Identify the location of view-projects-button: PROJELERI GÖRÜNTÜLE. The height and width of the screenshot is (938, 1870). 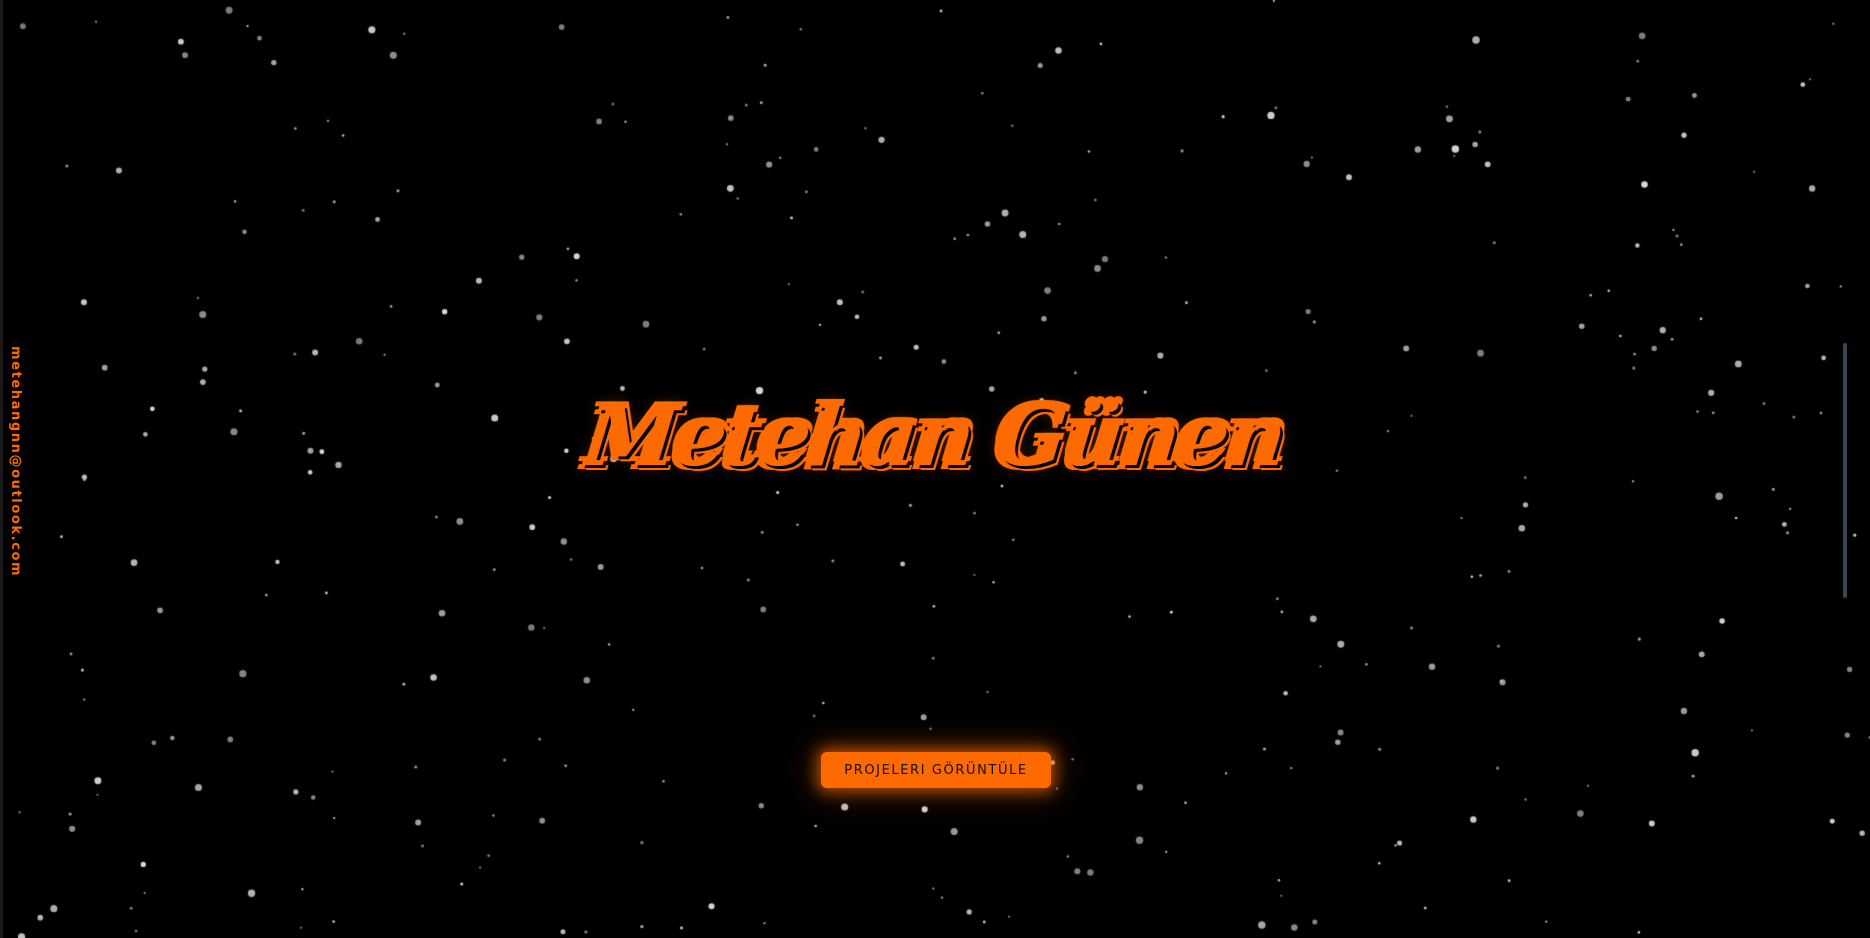
(936, 770).